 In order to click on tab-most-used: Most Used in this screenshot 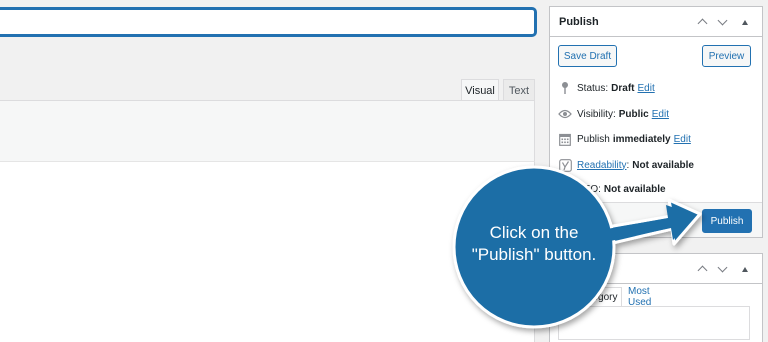, I will do `click(640, 297)`.